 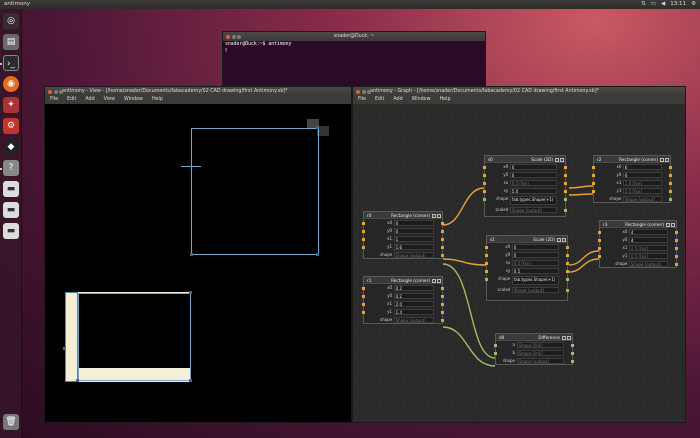 What do you see at coordinates (663, 4) in the screenshot?
I see `volume-icon: ◀` at bounding box center [663, 4].